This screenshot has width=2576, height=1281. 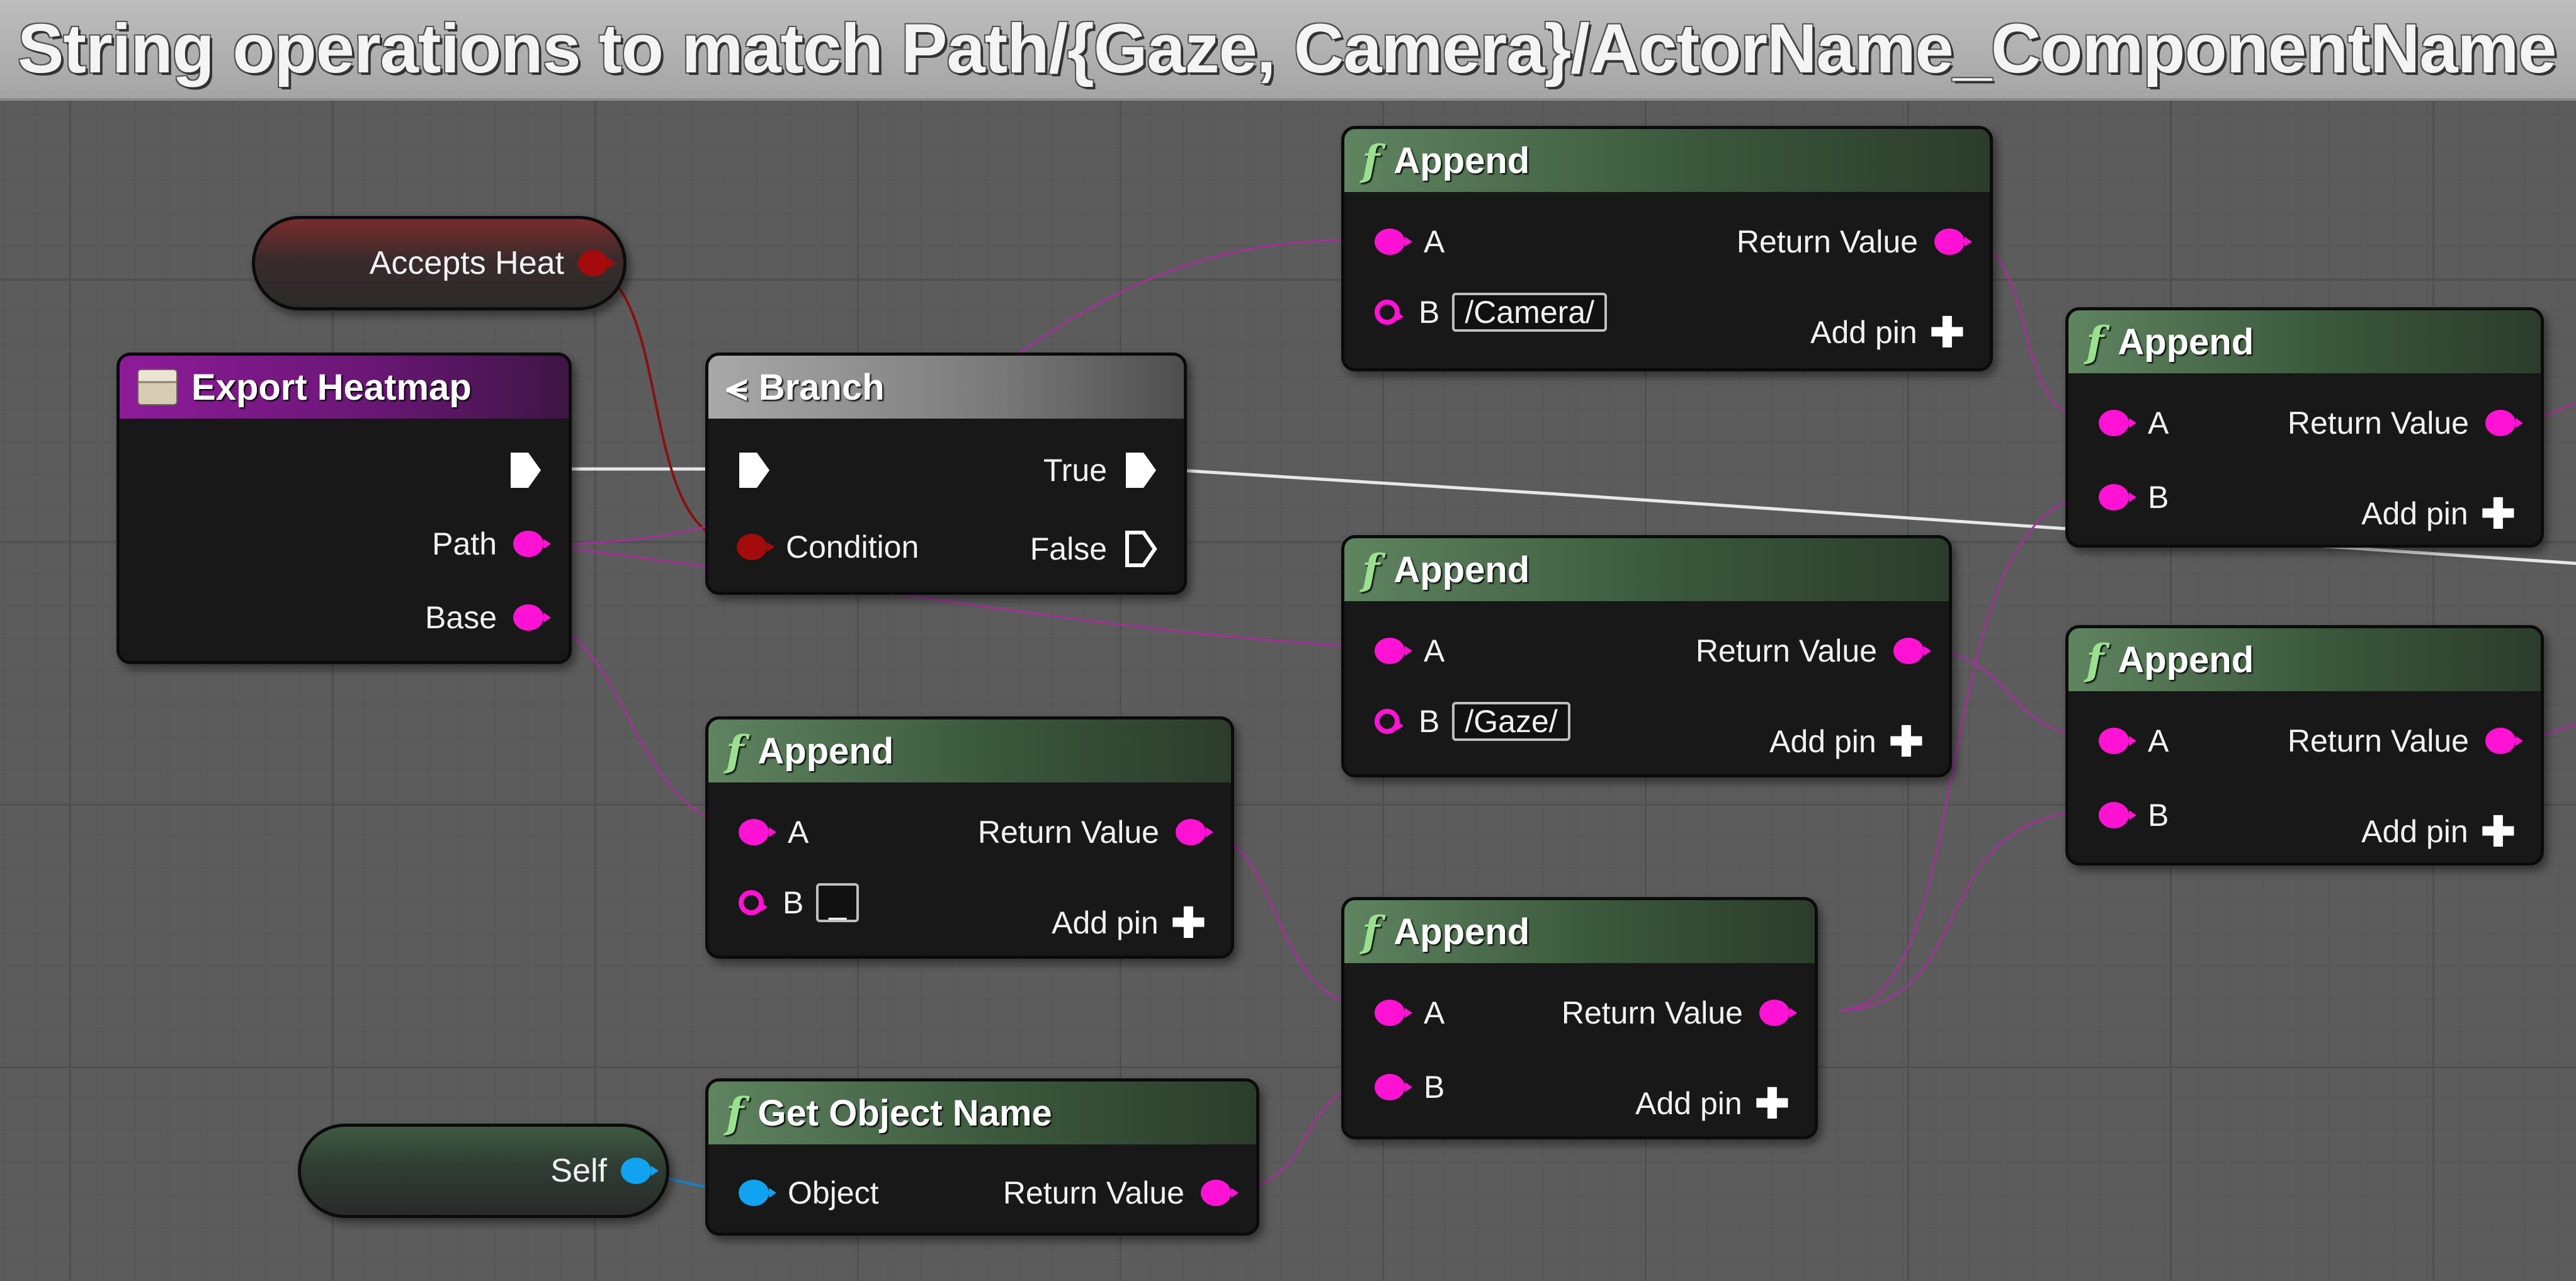 I want to click on true-exec-pin-icon, so click(x=1141, y=470).